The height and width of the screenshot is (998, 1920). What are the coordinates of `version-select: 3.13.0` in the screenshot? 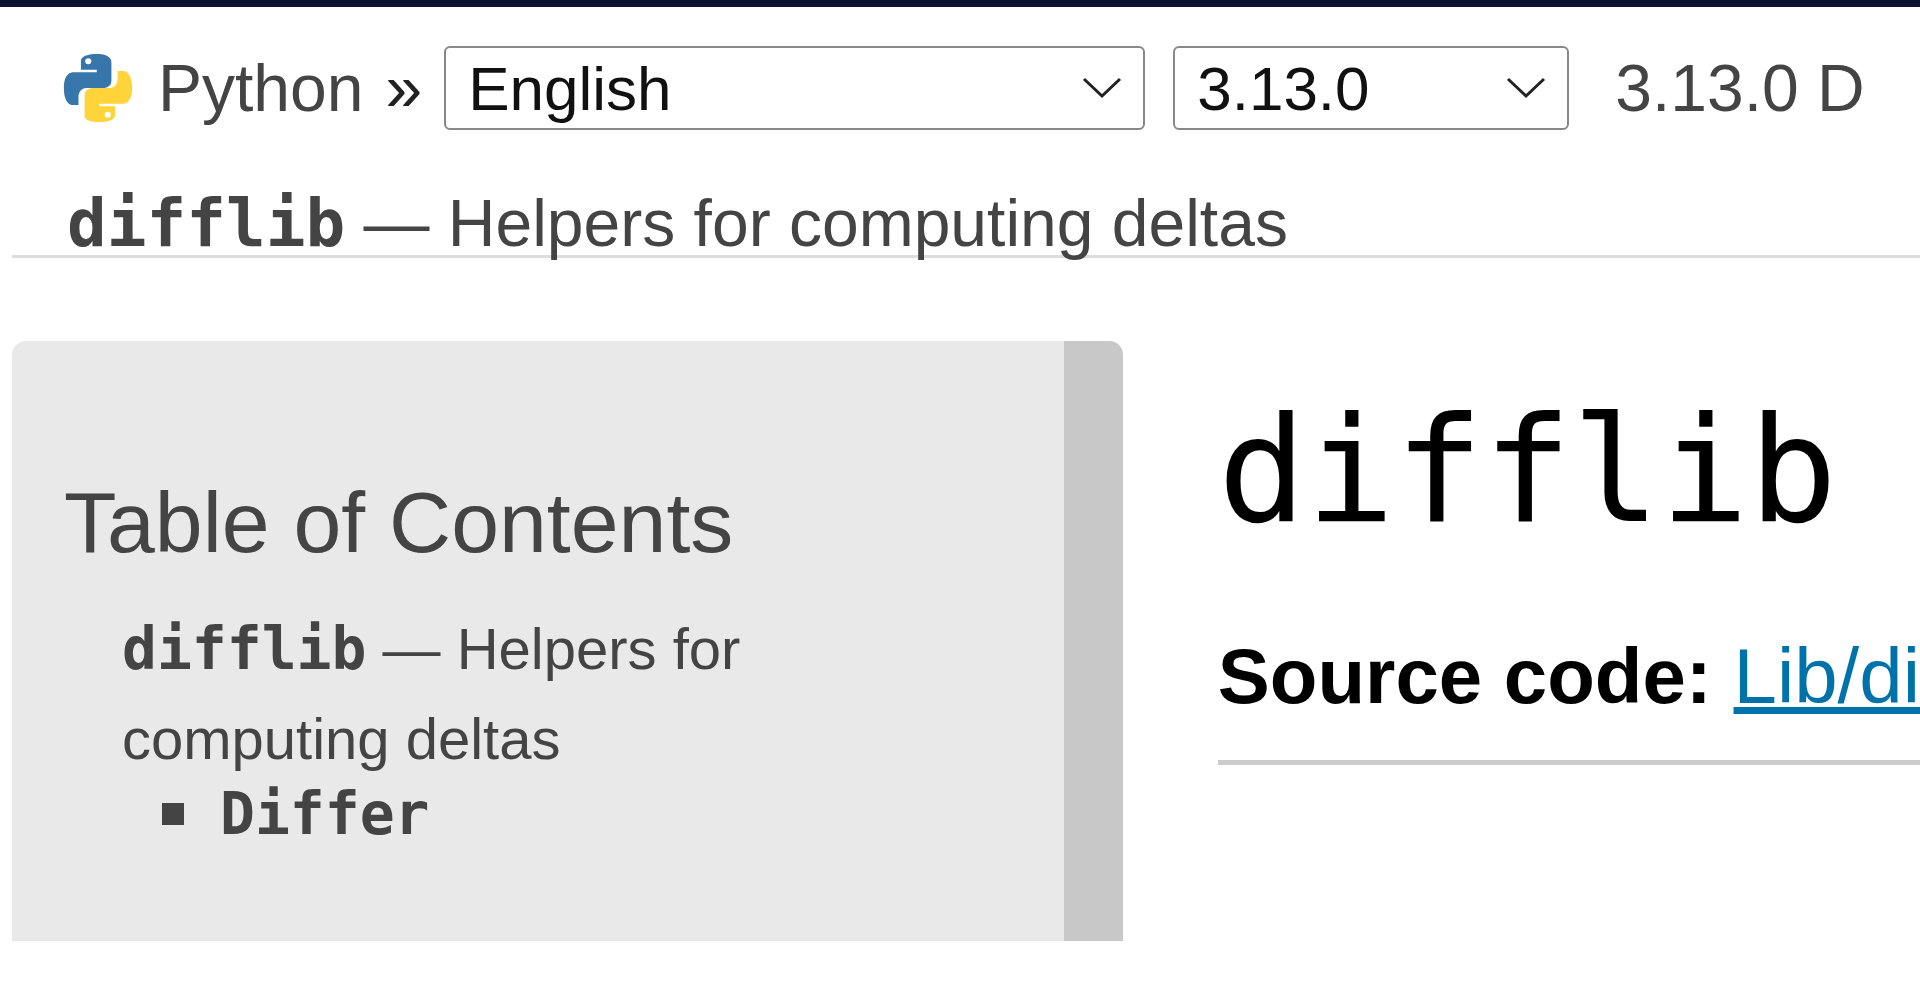 It's located at (1371, 88).